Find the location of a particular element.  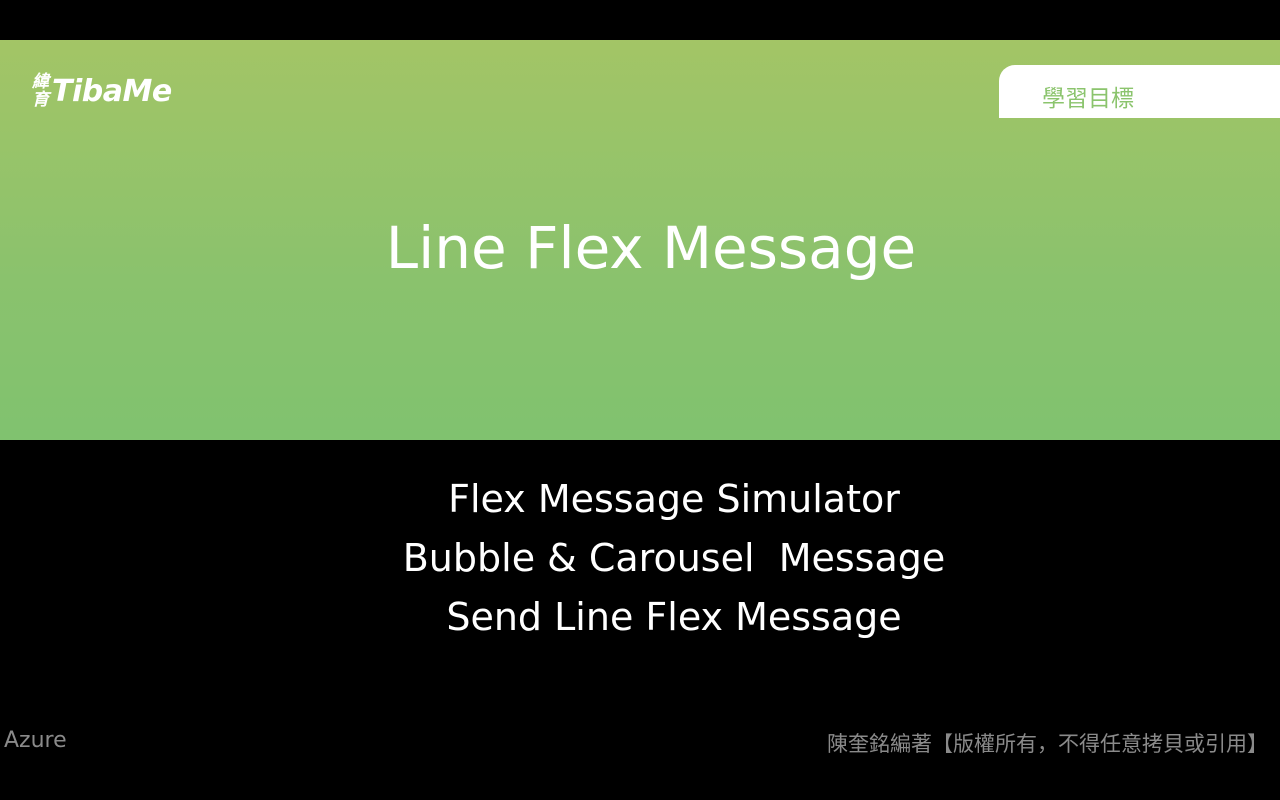

logo-cjk-mark: 緯 育 is located at coordinates (40, 91).